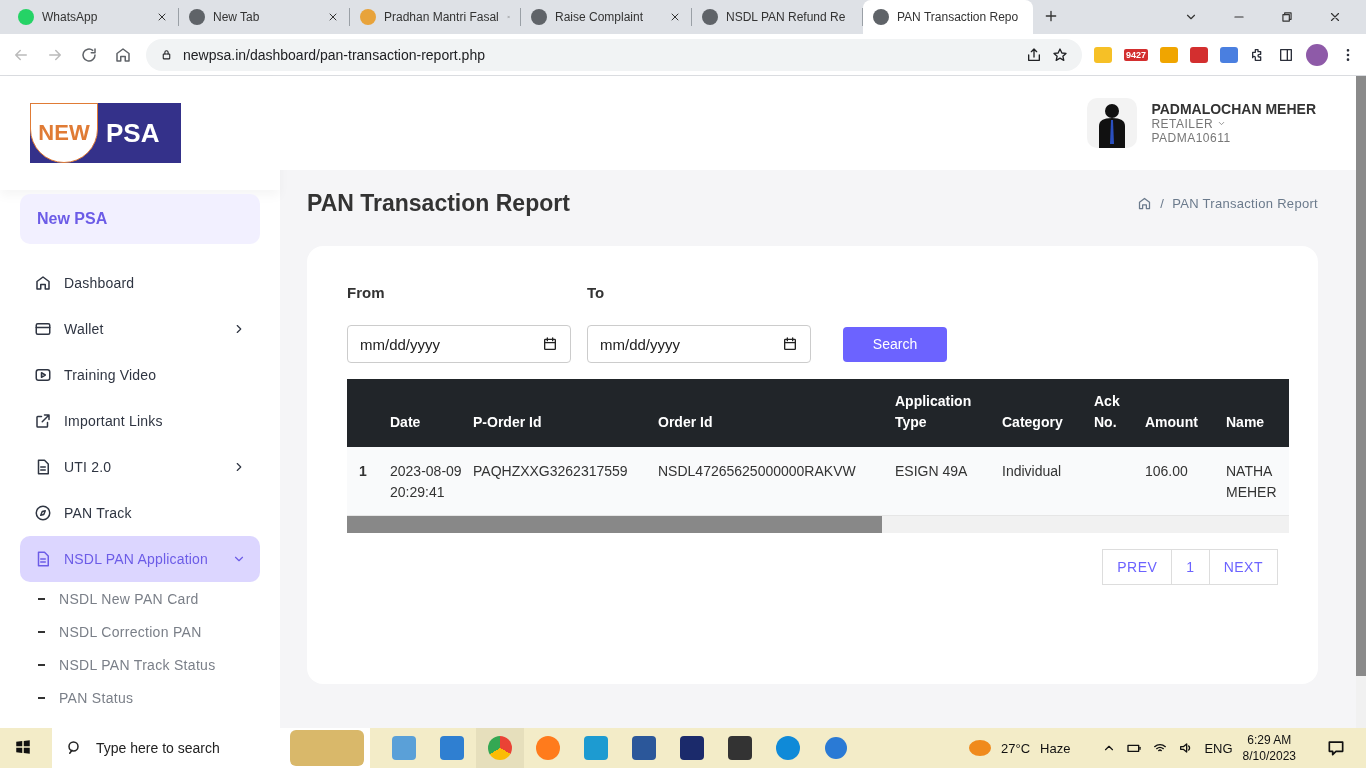 This screenshot has height=768, width=1366. What do you see at coordinates (1233, 124) in the screenshot?
I see `user-role: RETAILER` at bounding box center [1233, 124].